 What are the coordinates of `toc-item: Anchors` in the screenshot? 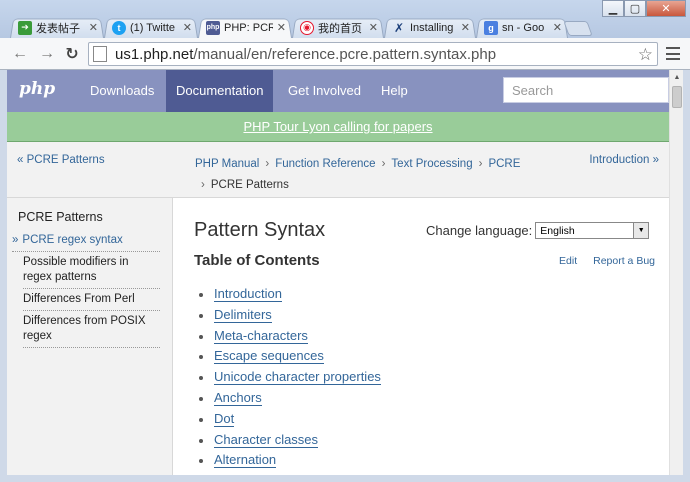 It's located at (290, 398).